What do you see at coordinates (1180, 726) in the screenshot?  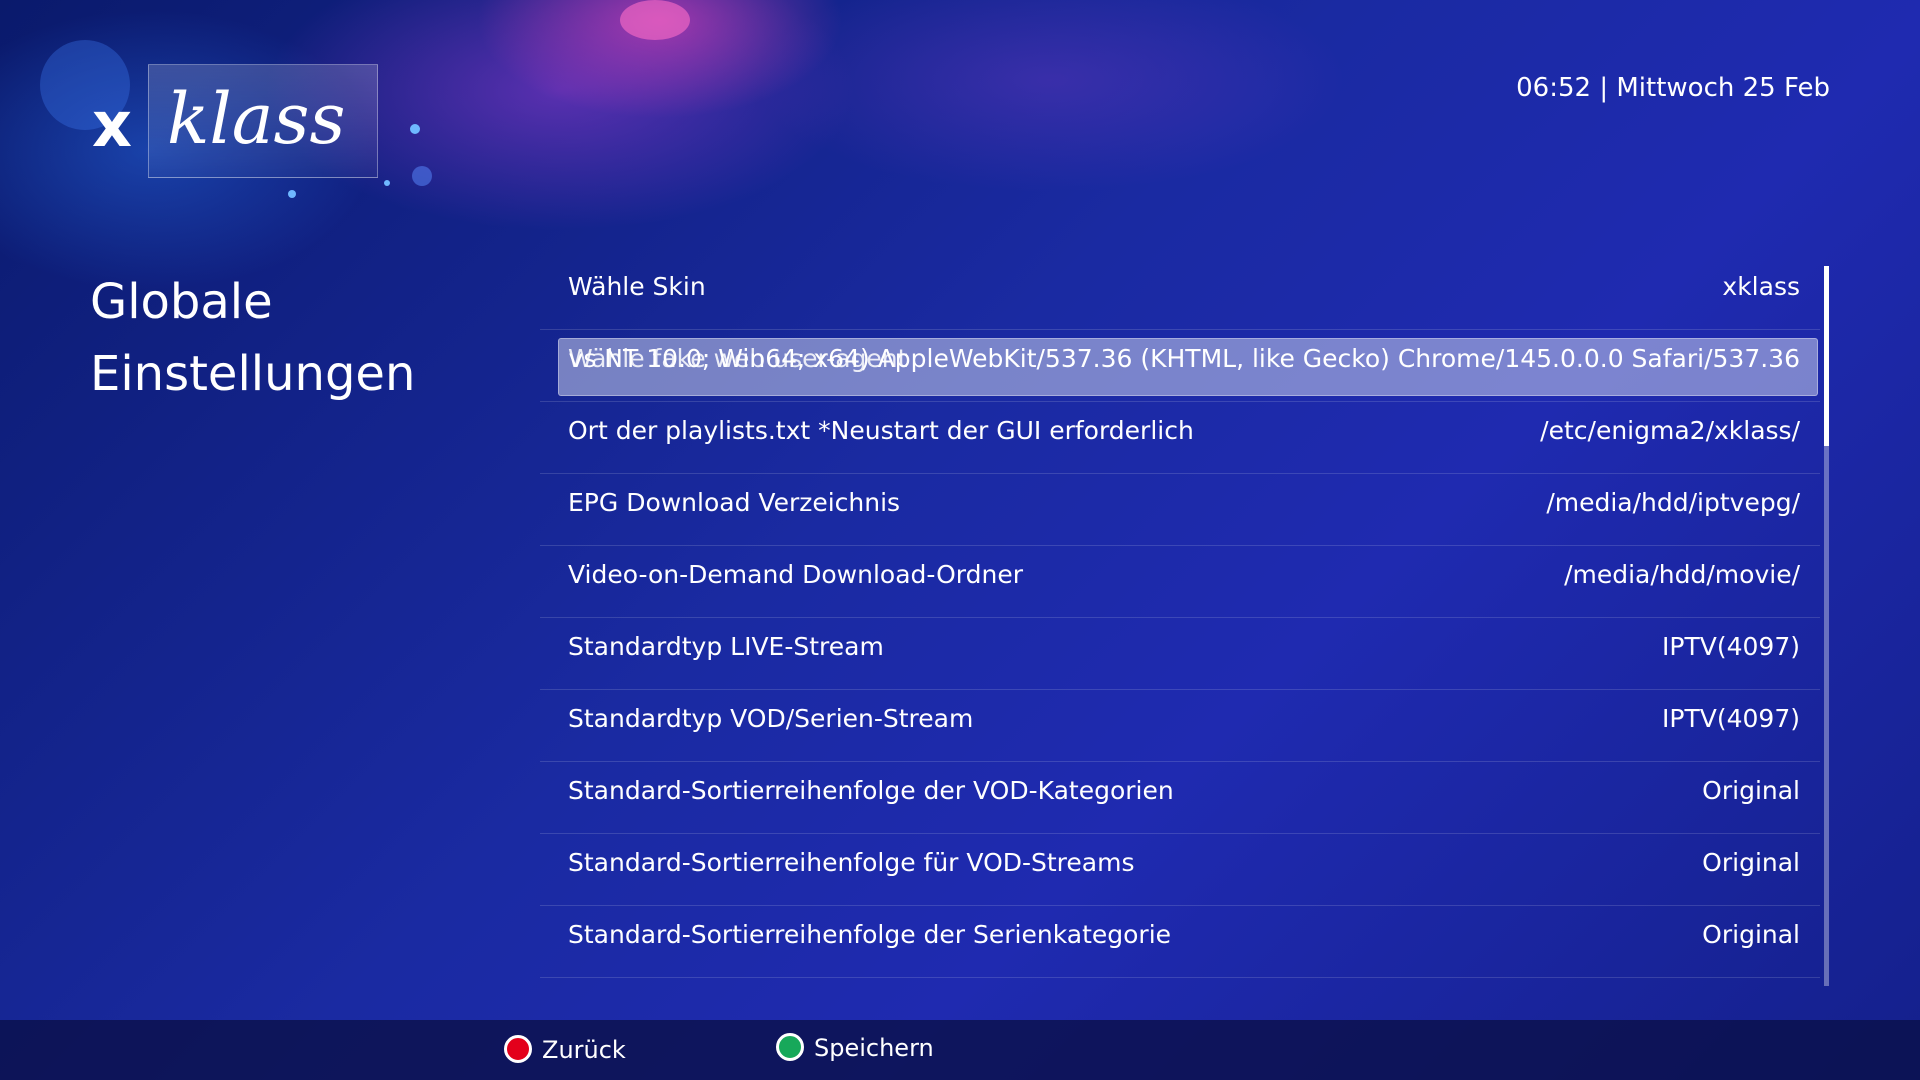 I see `setting-row-vod-stream-type: Standardtyp VOD/Serien-Stream IPTV(4097)` at bounding box center [1180, 726].